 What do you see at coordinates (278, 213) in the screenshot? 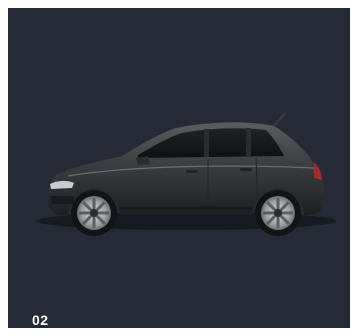
I see `rear-wheel` at bounding box center [278, 213].